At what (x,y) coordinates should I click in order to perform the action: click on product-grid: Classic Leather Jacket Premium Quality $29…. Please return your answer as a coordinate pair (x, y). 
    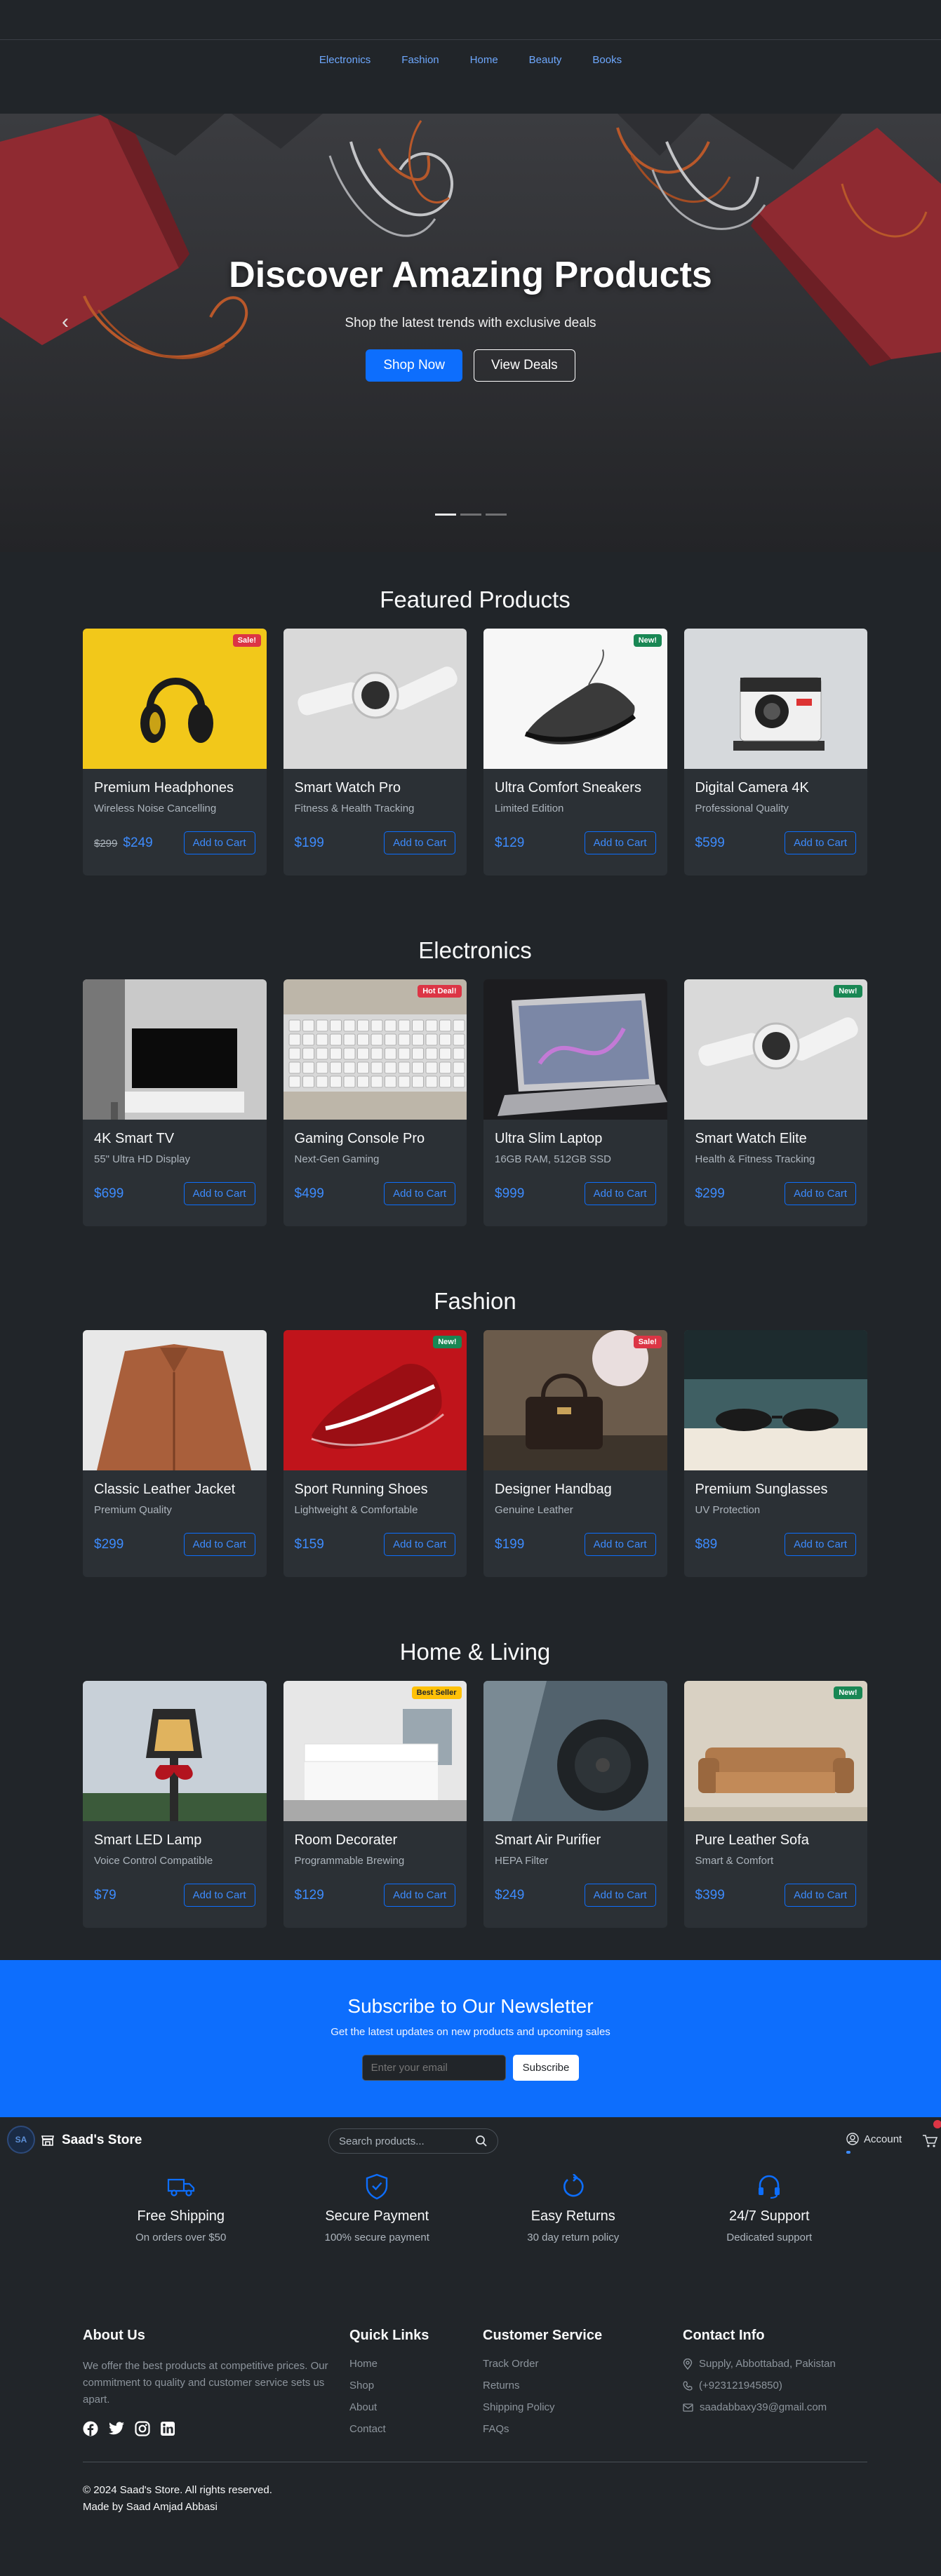
    Looking at the image, I should click on (475, 1453).